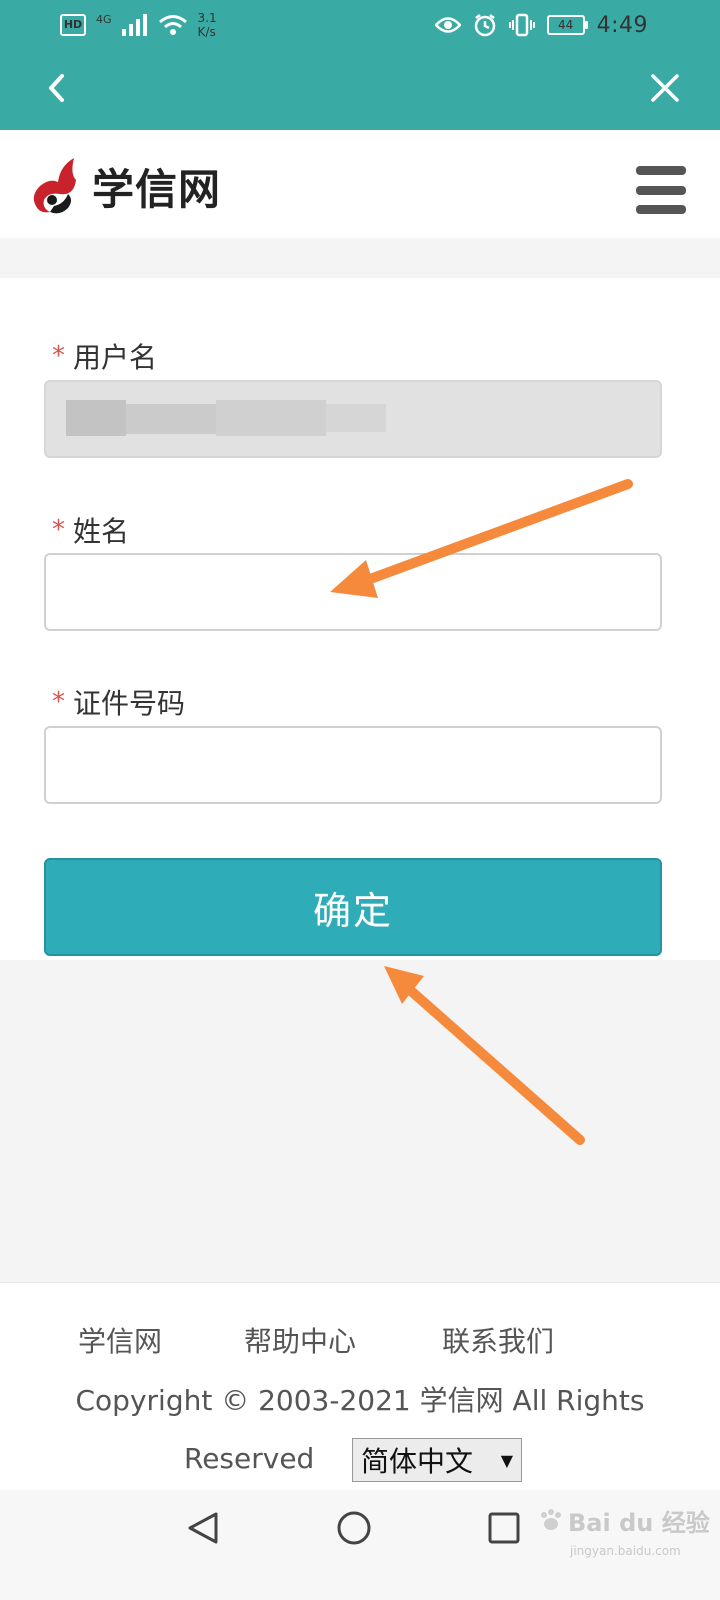  Describe the element at coordinates (104, 19) in the screenshot. I see `network-type: 4G` at that location.